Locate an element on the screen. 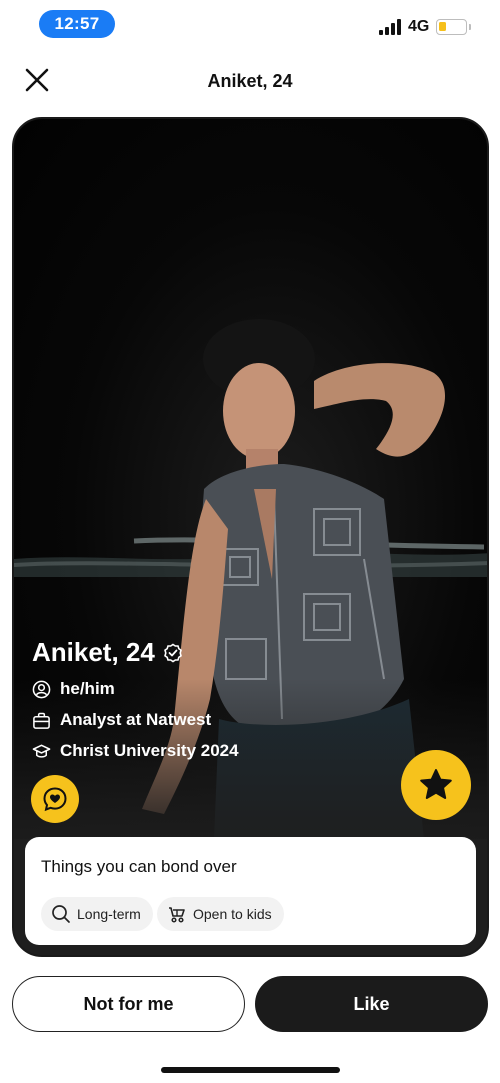 Image resolution: width=500 pixels, height=1083 pixels. home-indicator is located at coordinates (250, 1070).